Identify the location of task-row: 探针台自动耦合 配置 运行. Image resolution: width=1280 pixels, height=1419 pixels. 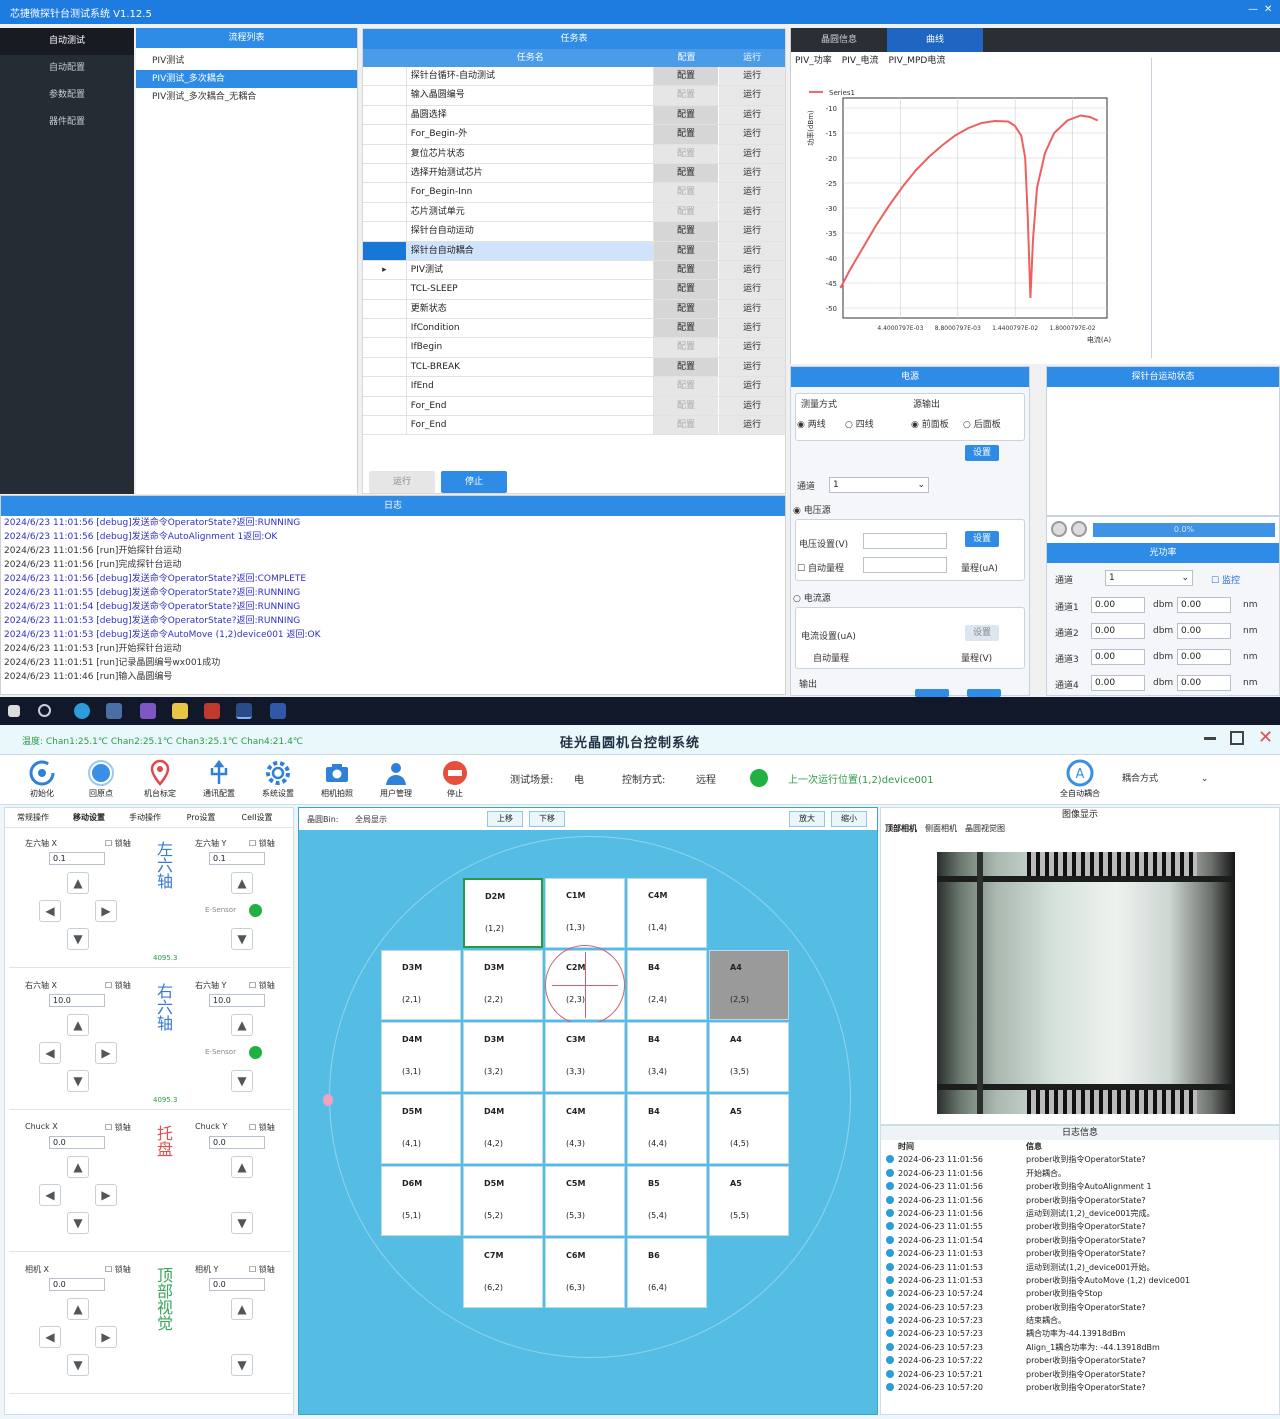
(574, 251).